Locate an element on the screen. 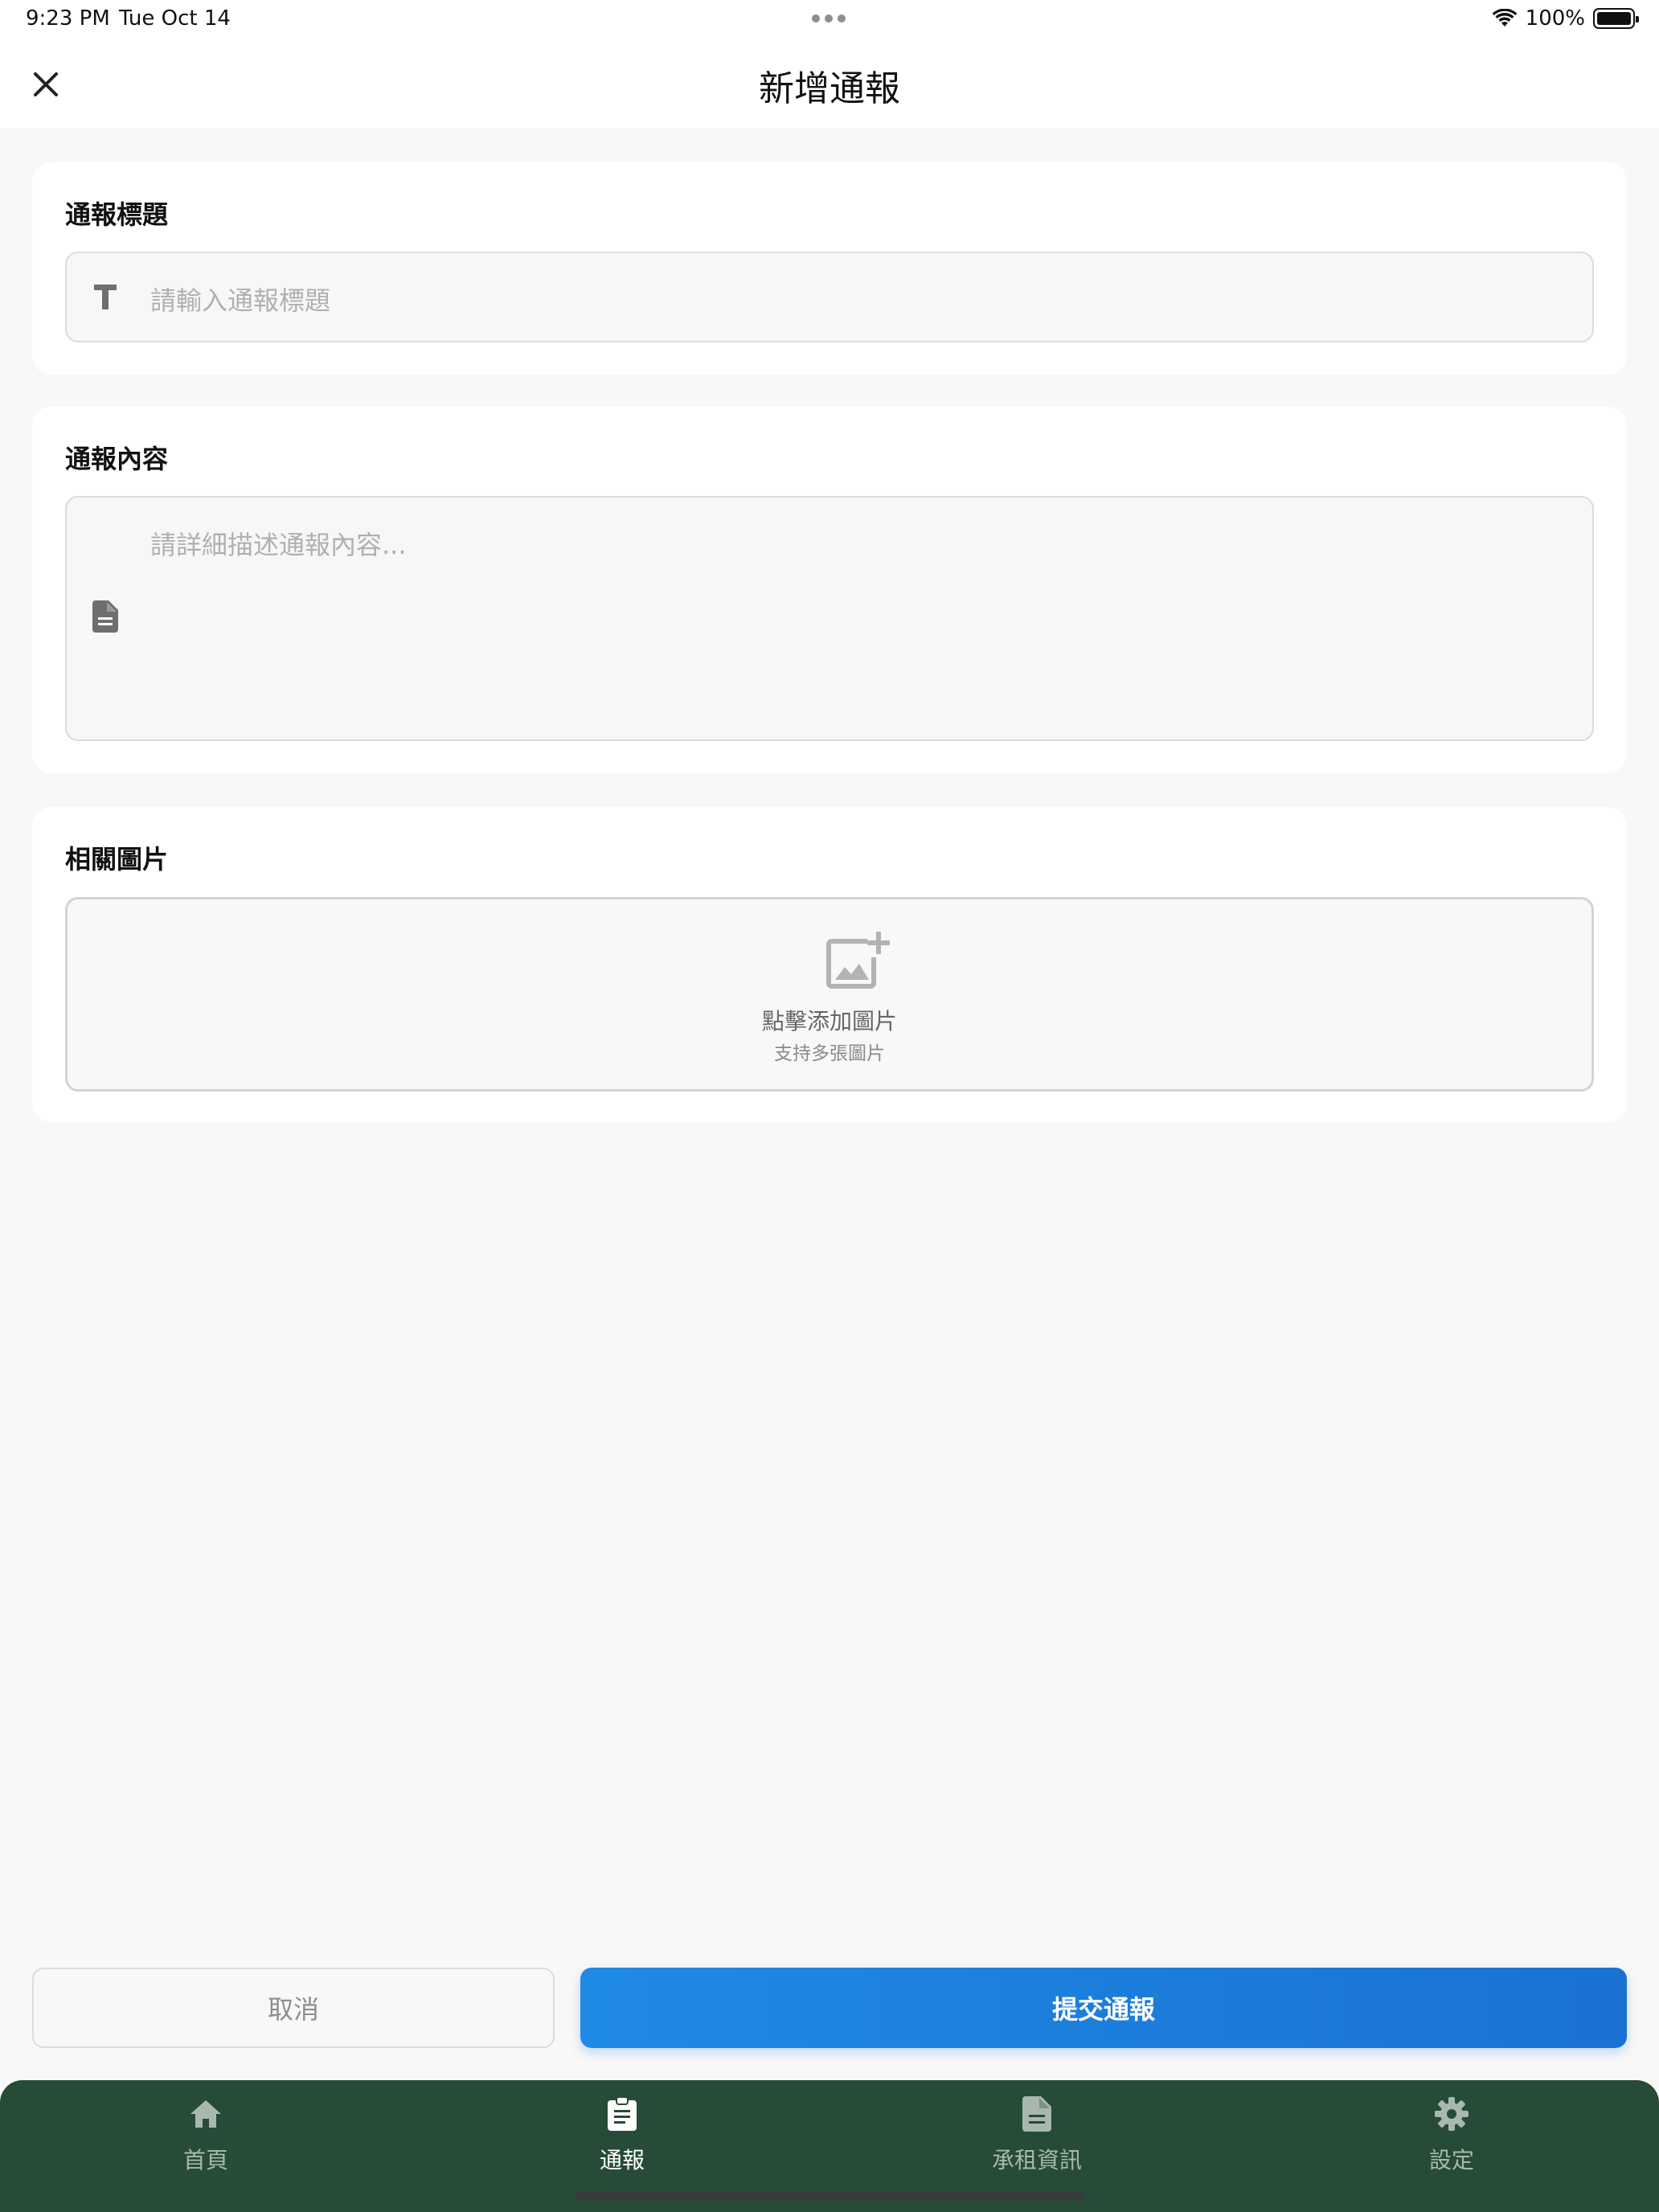 Image resolution: width=1659 pixels, height=2212 pixels. battery-percent: 100% is located at coordinates (1555, 18).